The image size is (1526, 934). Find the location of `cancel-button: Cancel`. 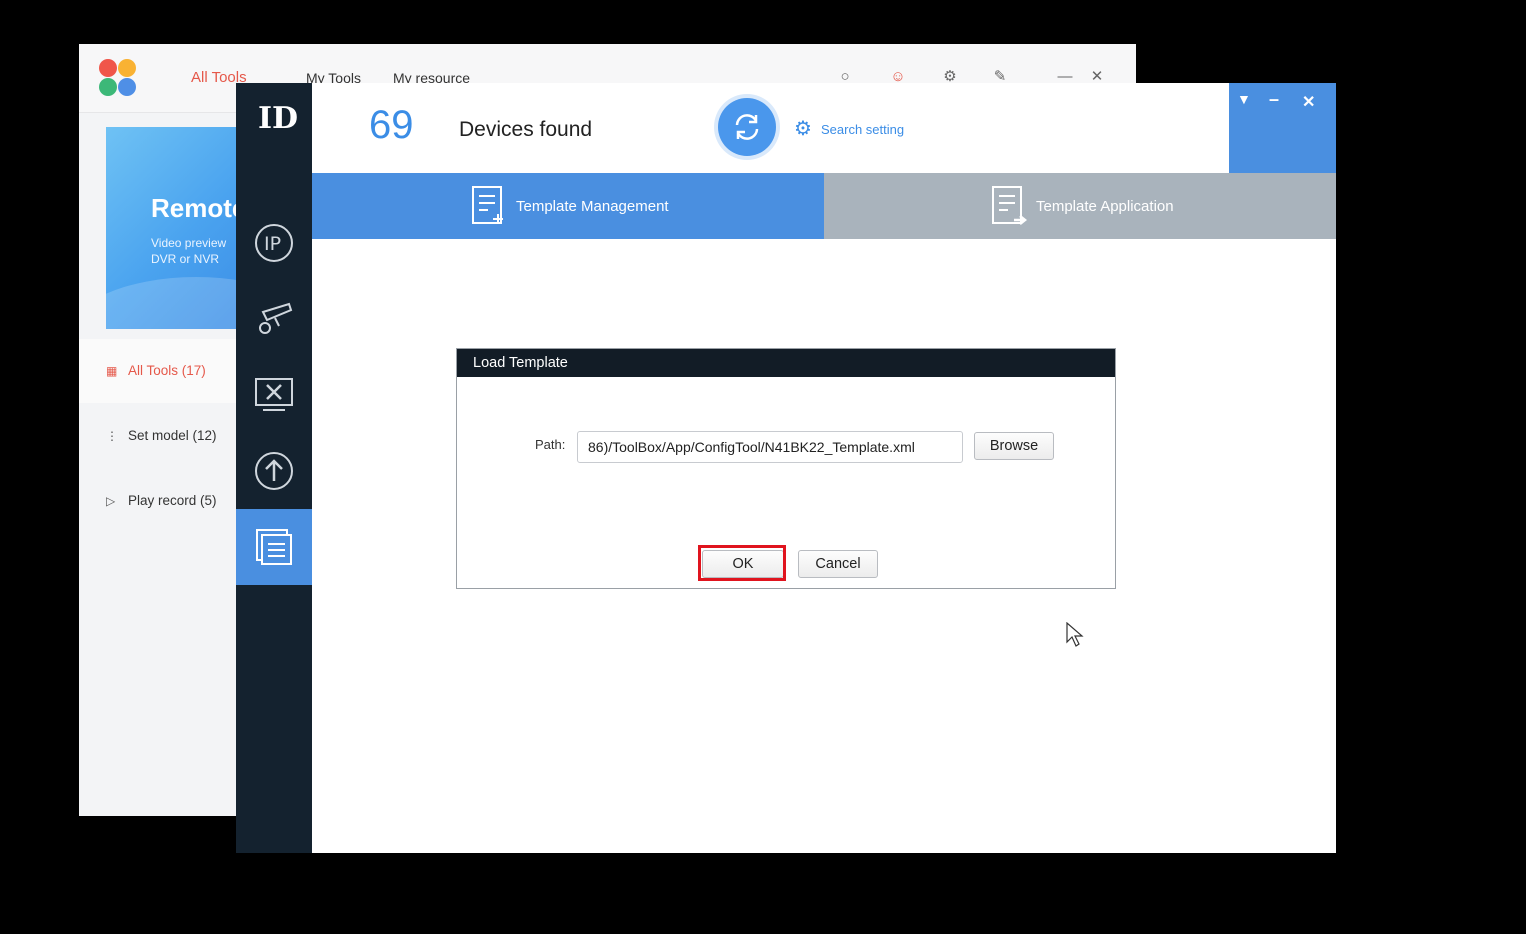

cancel-button: Cancel is located at coordinates (838, 564).